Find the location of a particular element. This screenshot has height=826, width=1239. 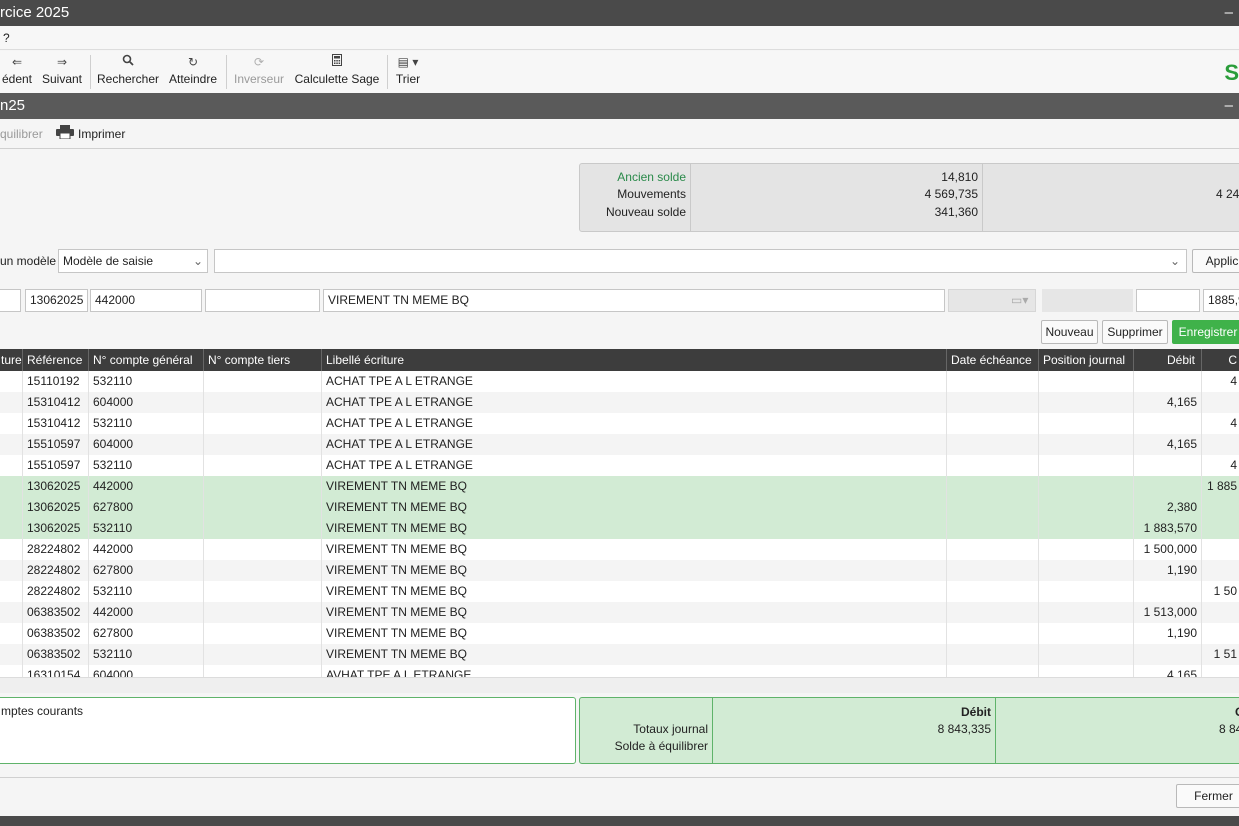

totals-credit-header: C is located at coordinates (1237, 712).